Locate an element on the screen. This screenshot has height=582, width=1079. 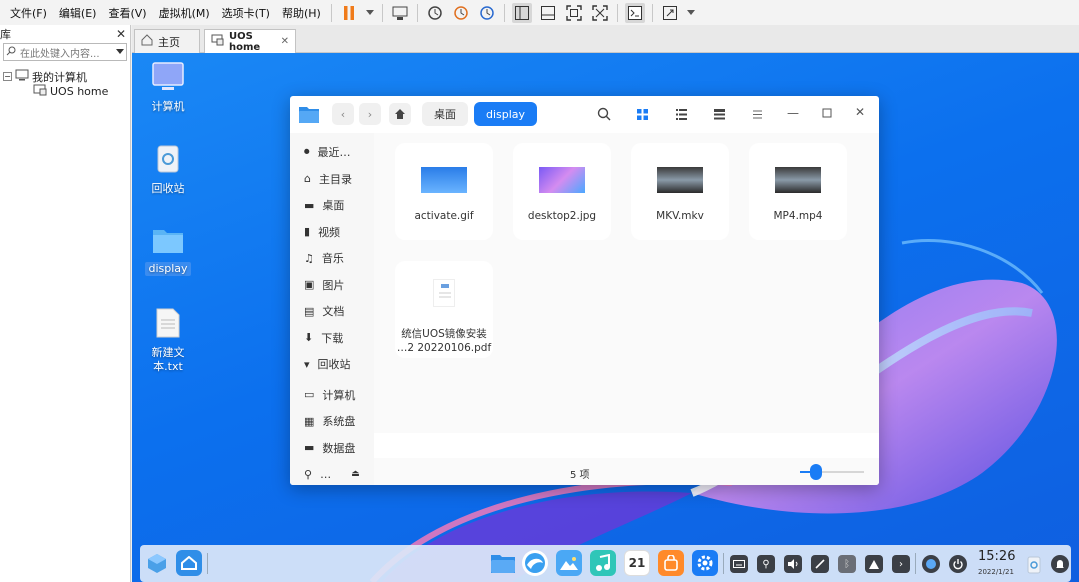
sidebar-item-downloads: ⬇ 下载 is located at coordinates (332, 338).